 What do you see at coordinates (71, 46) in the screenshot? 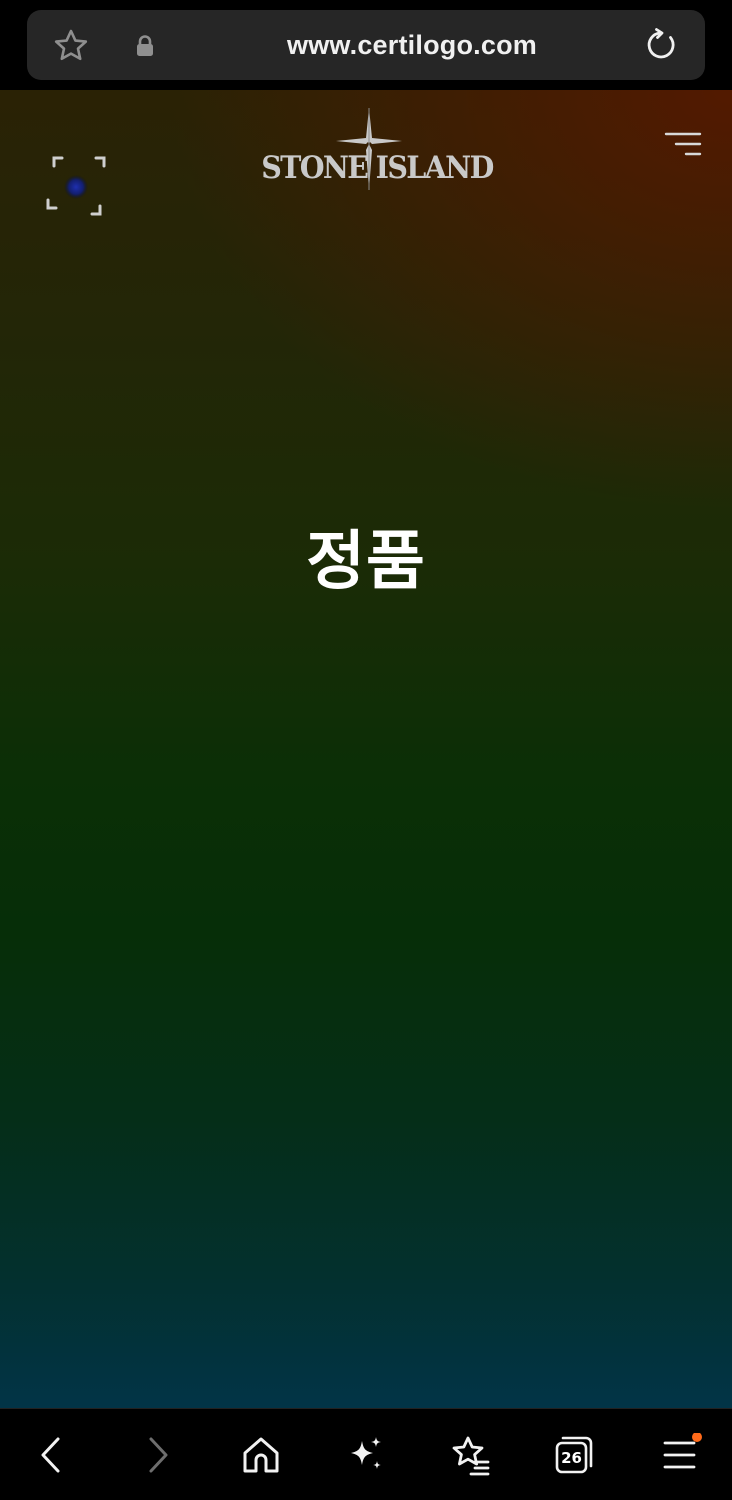
I see `star-outline-icon` at bounding box center [71, 46].